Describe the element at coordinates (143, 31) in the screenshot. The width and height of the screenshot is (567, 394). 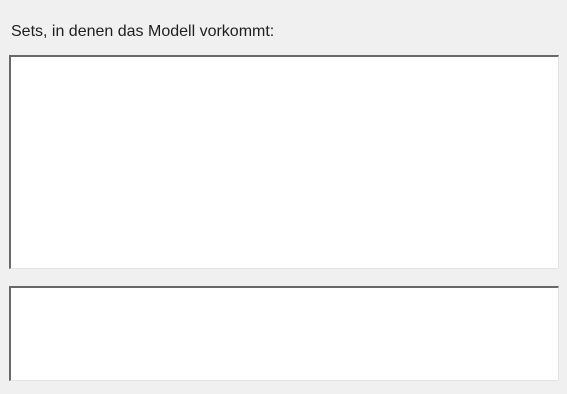
I see `sets-label: Sets, in denen das Modell vorkommt:` at that location.